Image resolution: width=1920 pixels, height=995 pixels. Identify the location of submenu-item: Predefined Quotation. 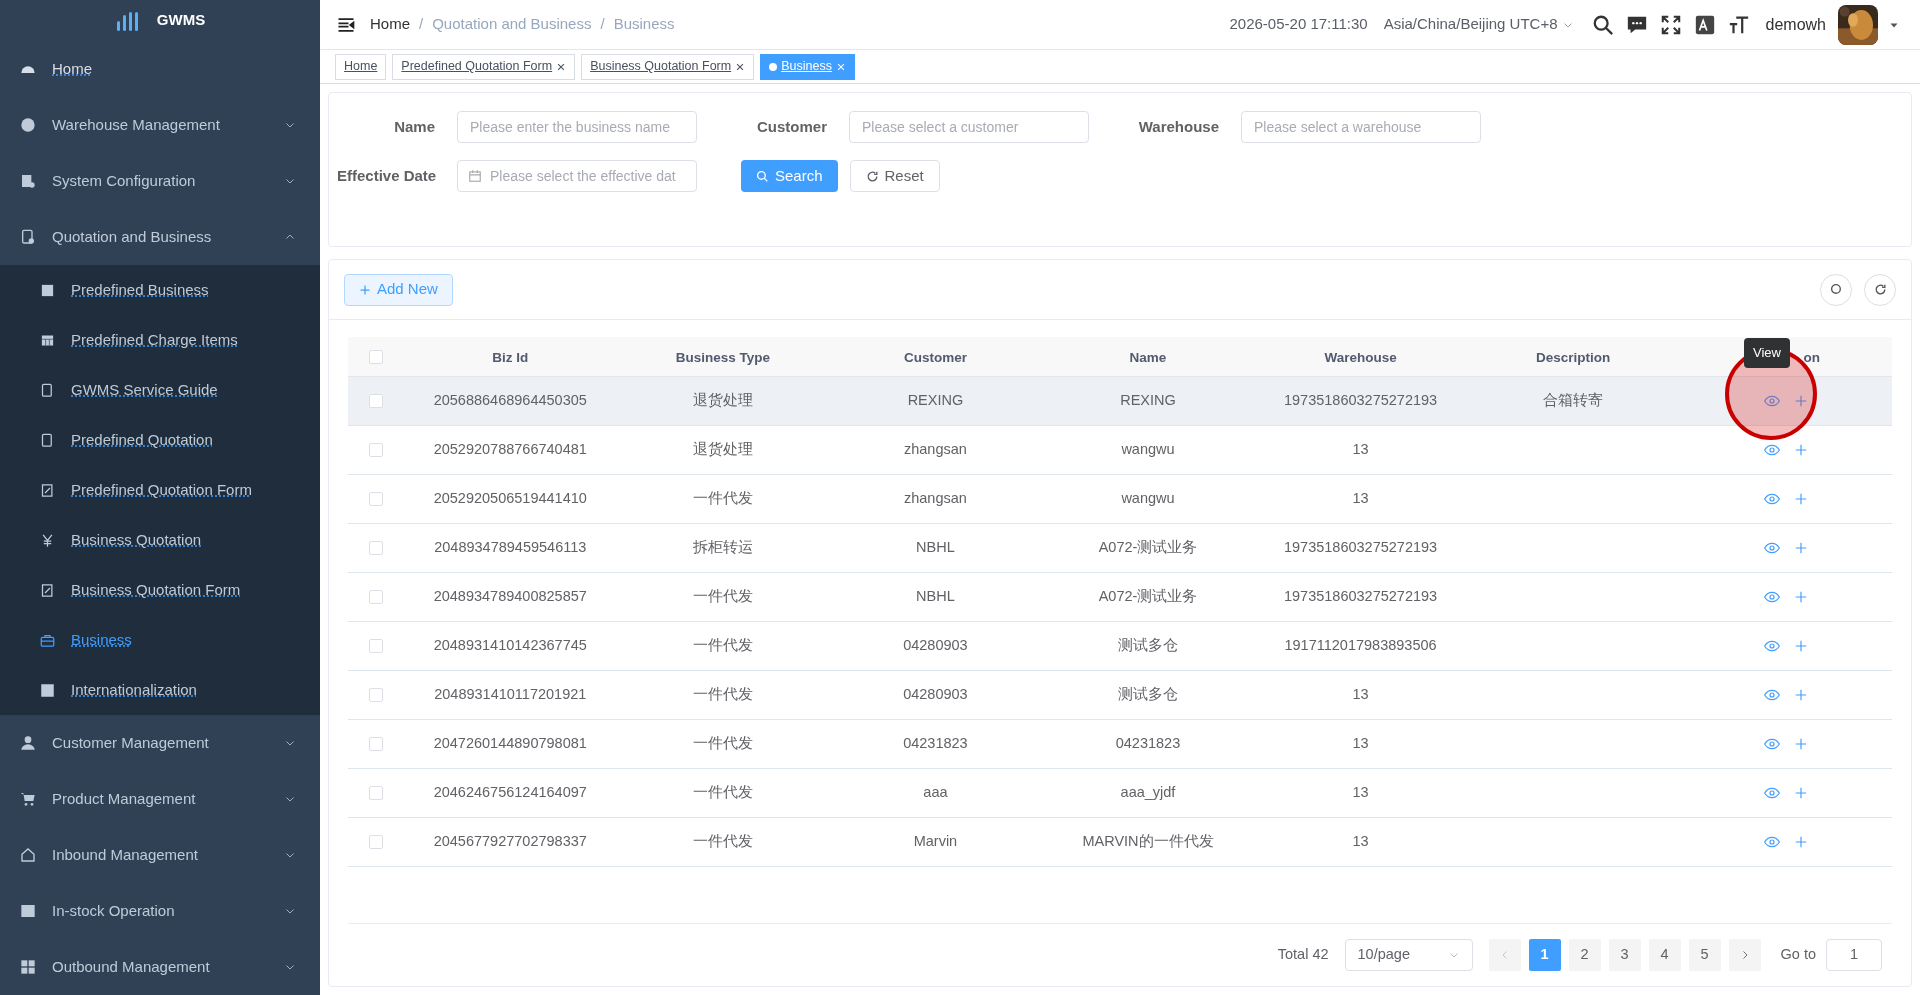
(160, 440).